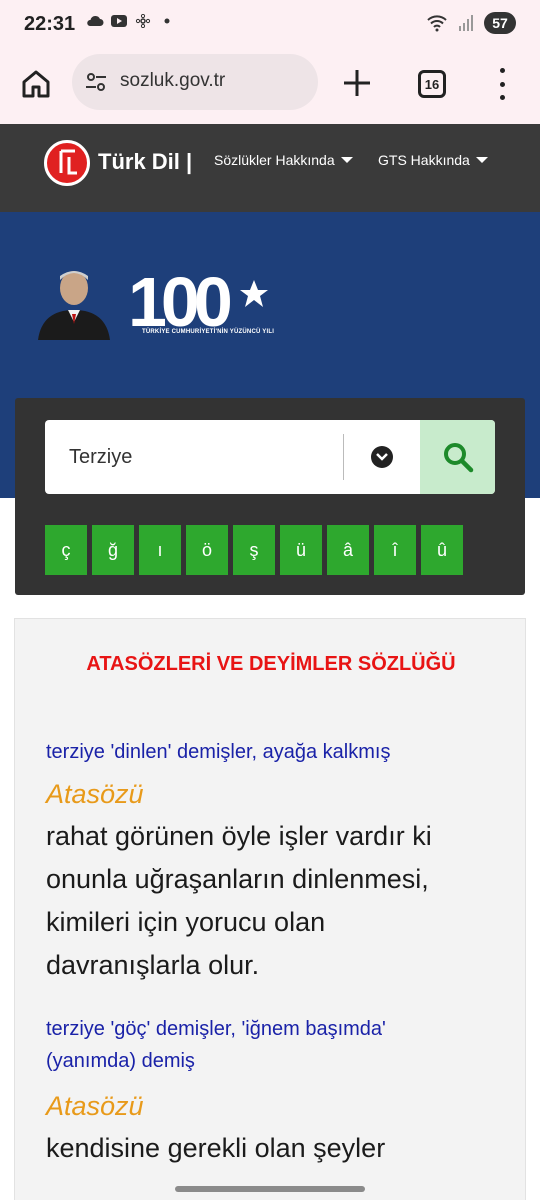 Image resolution: width=540 pixels, height=1200 pixels. I want to click on chevron-down-icon, so click(382, 457).